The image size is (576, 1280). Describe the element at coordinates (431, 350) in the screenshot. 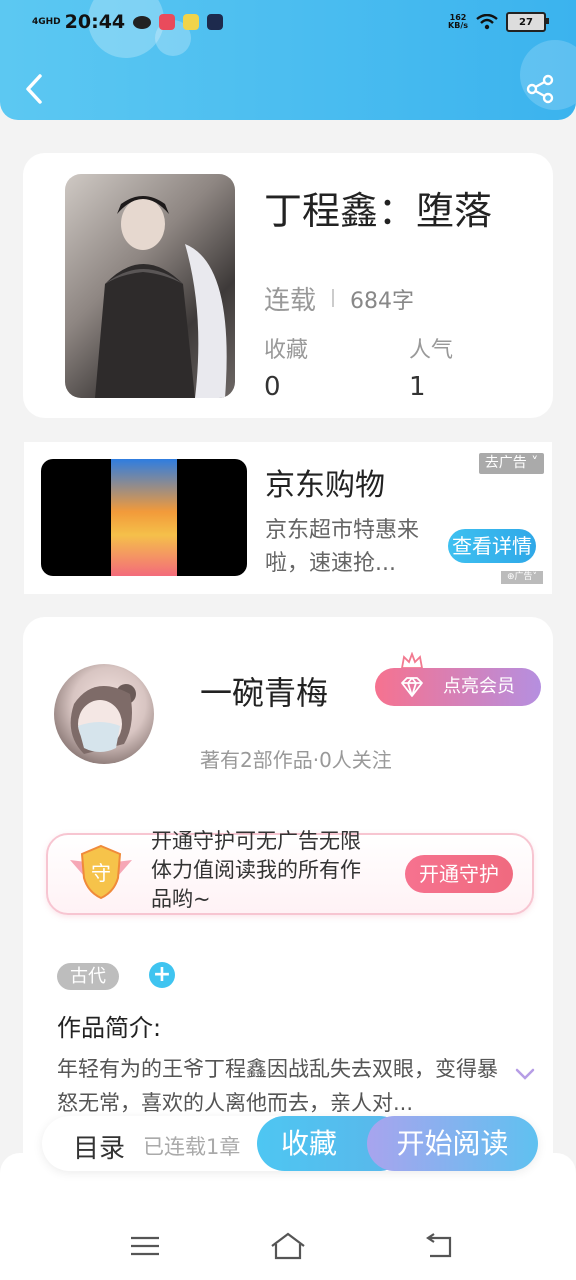

I see `popularity-label: 人气` at that location.